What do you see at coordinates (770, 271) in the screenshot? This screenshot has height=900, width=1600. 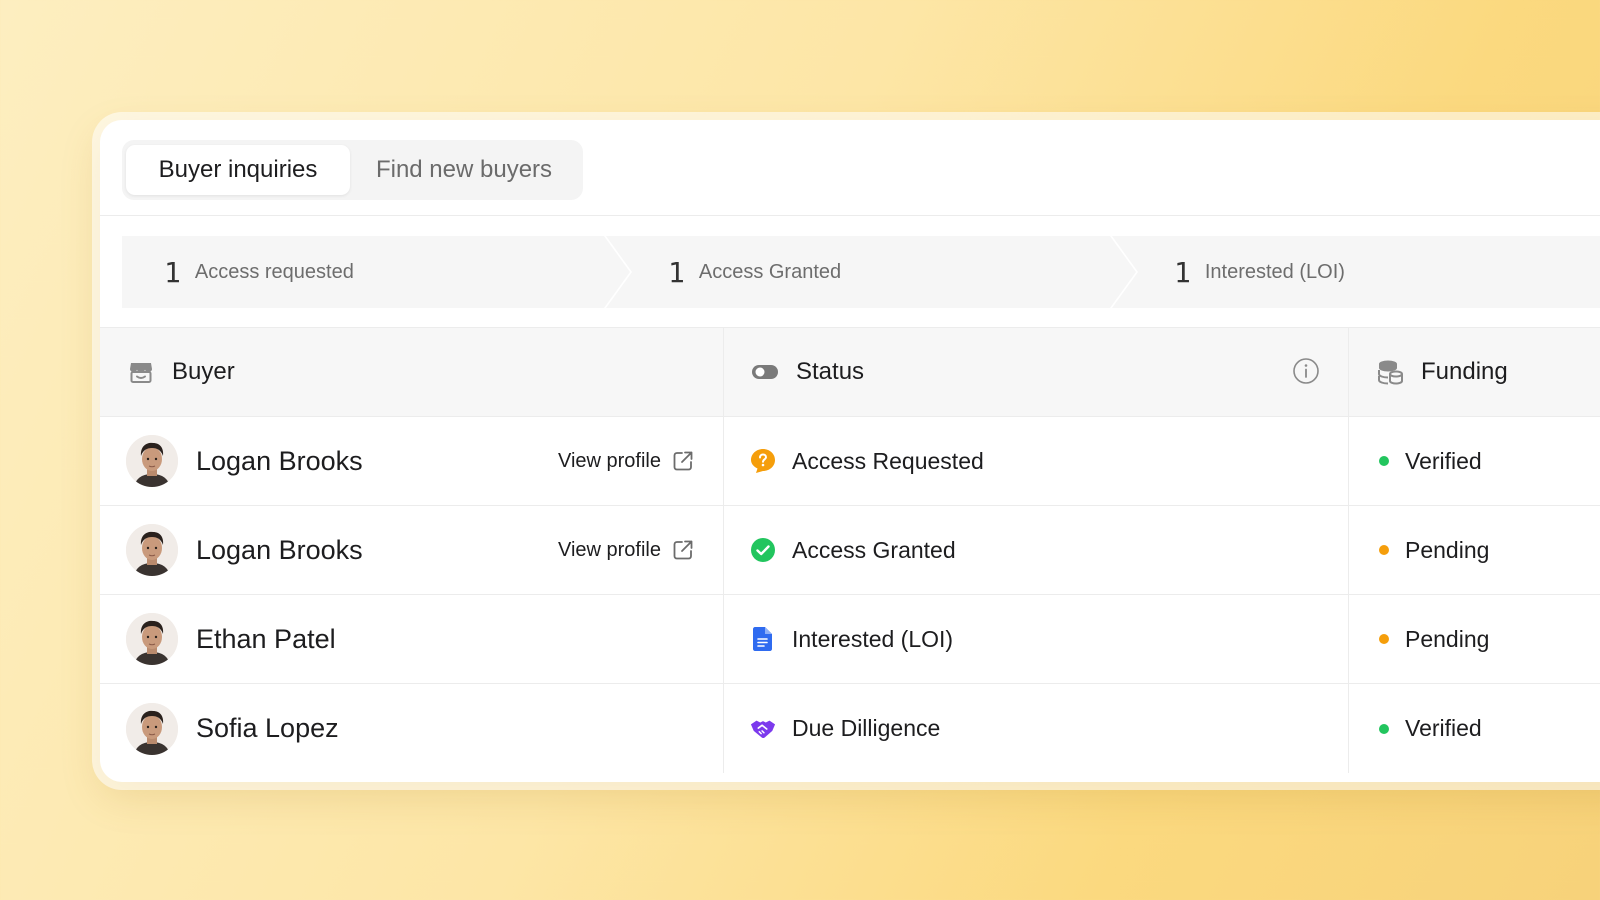 I see `stage-label: Access Granted` at bounding box center [770, 271].